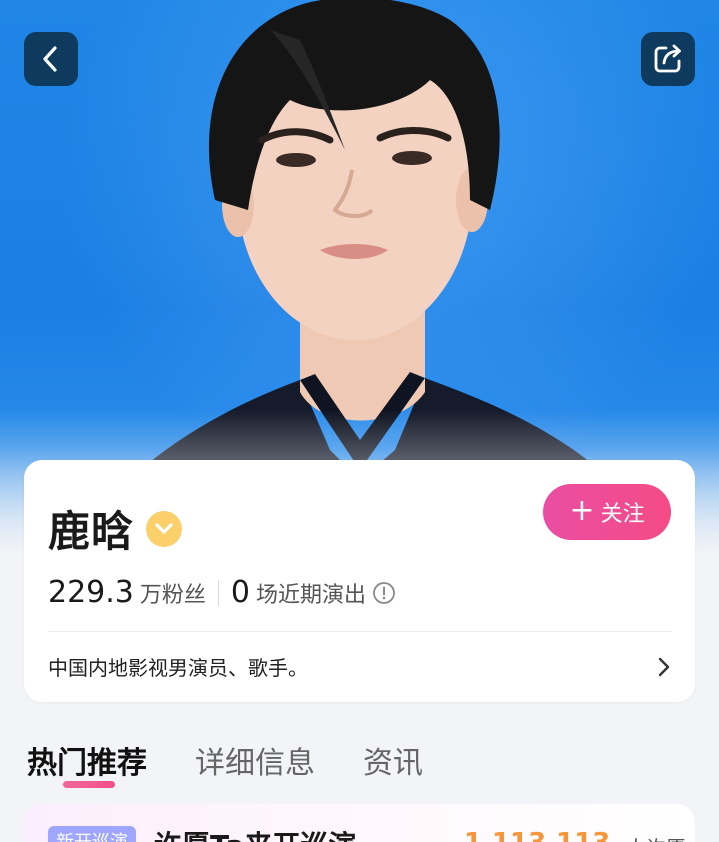  I want to click on tour-wish-card: 新开巡演 许愿Ta来开巡演 1,113,113 人许愿, so click(359, 823).